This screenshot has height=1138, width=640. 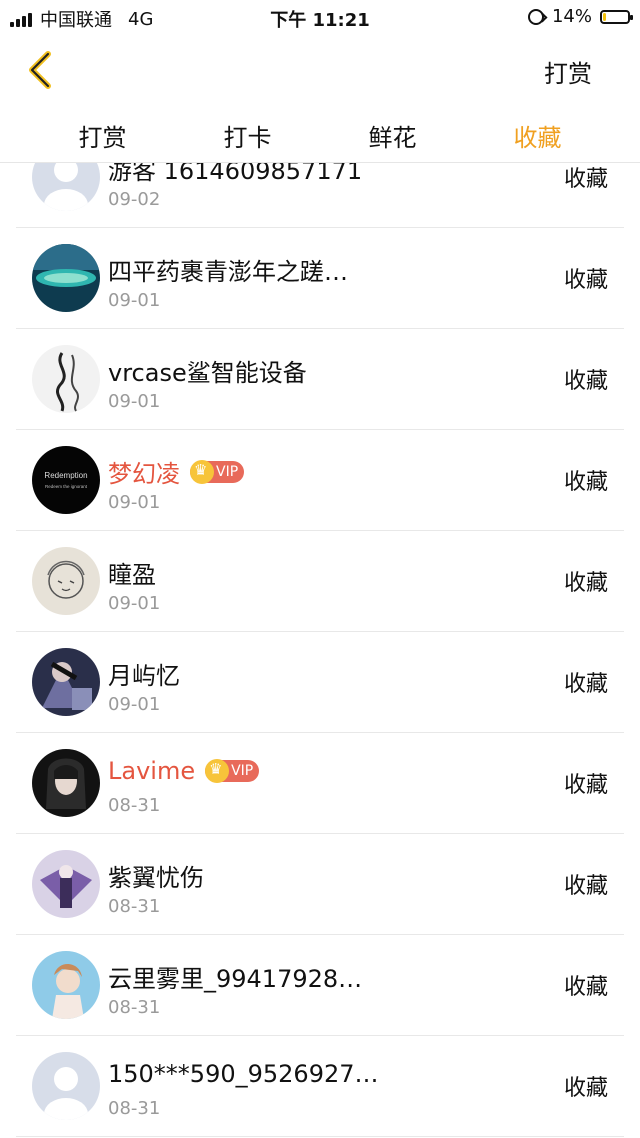 What do you see at coordinates (134, 199) in the screenshot?
I see `favorite-date: 09-02` at bounding box center [134, 199].